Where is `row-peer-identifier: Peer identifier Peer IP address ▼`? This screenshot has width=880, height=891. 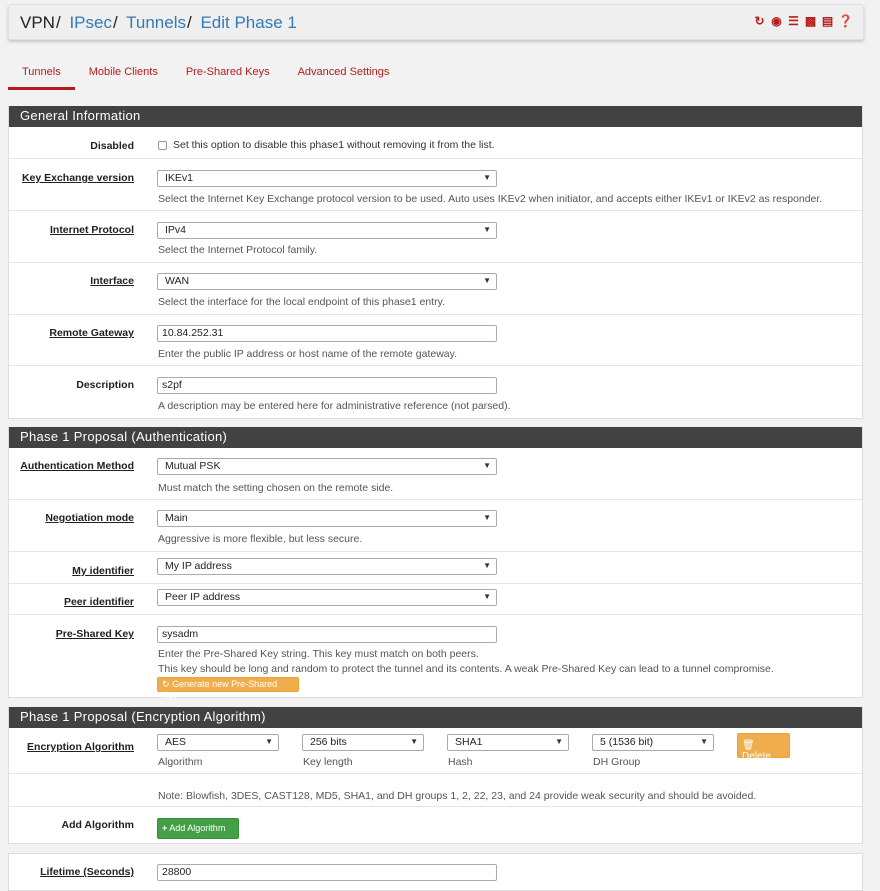 row-peer-identifier: Peer identifier Peer IP address ▼ is located at coordinates (435, 599).